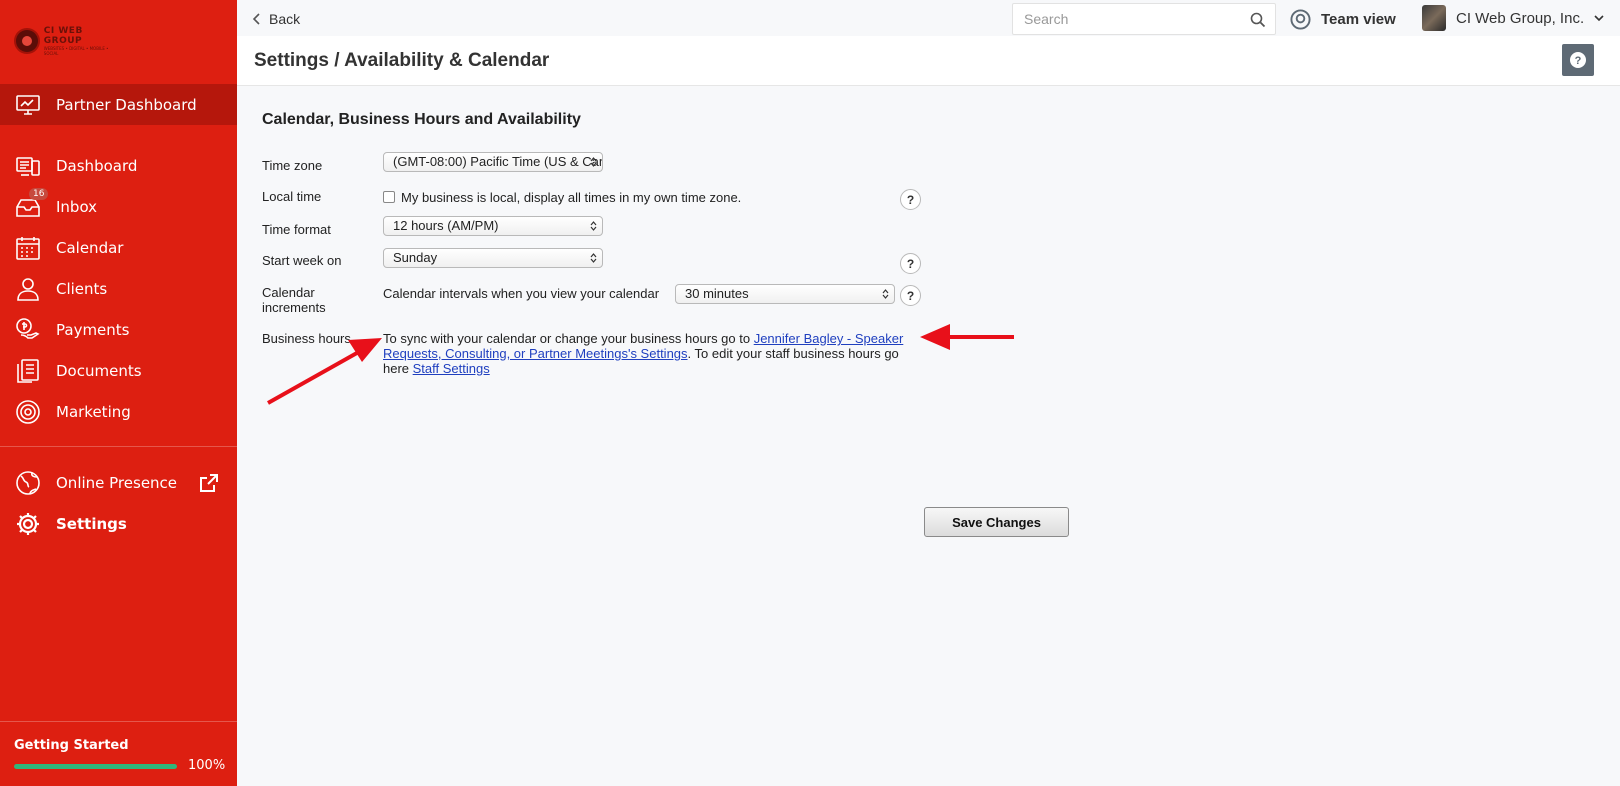  Describe the element at coordinates (910, 295) in the screenshot. I see `increments-help-icon: ?` at that location.